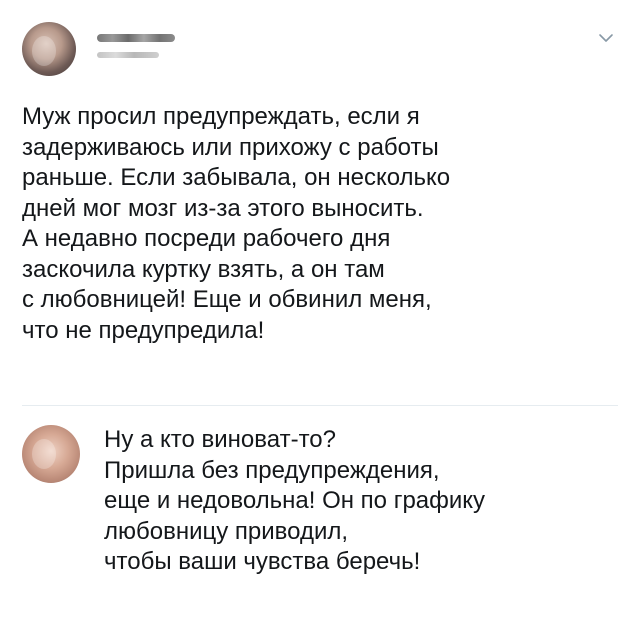  What do you see at coordinates (230, 147) in the screenshot?
I see `tweet-text-line: задерживаюсь или прихожу с работы` at bounding box center [230, 147].